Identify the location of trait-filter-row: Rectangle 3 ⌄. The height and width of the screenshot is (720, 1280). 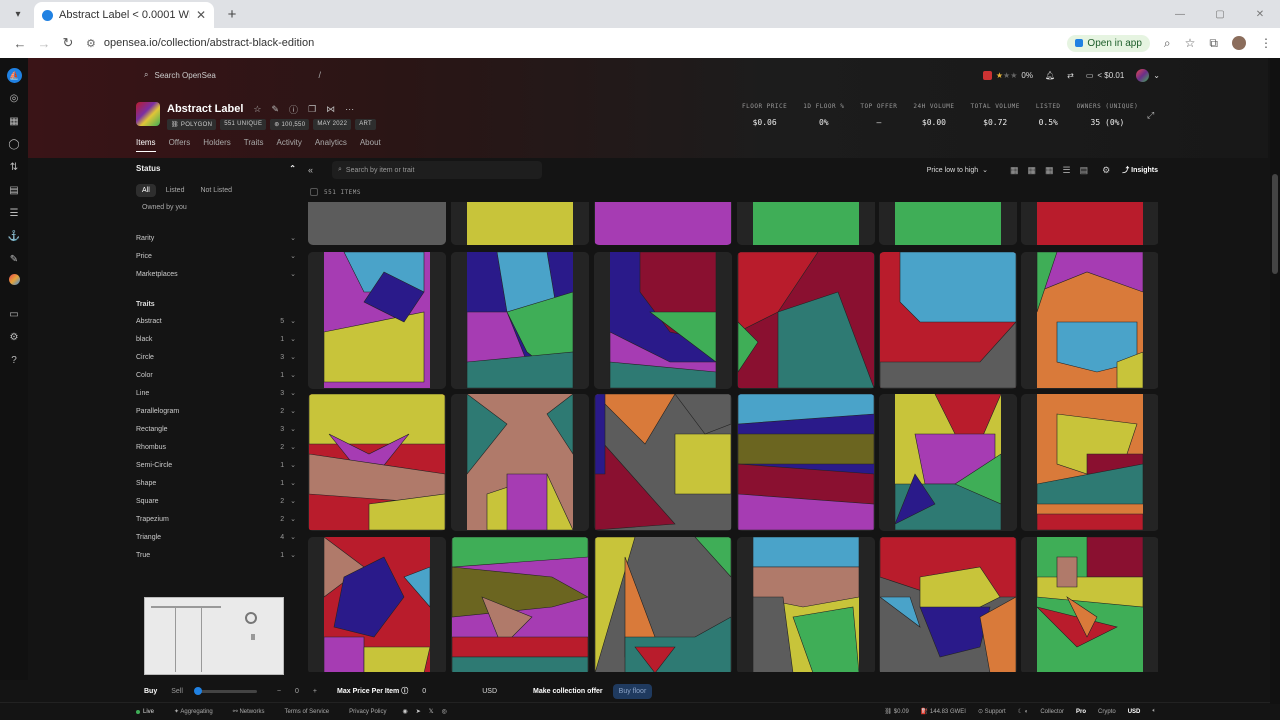
(216, 429).